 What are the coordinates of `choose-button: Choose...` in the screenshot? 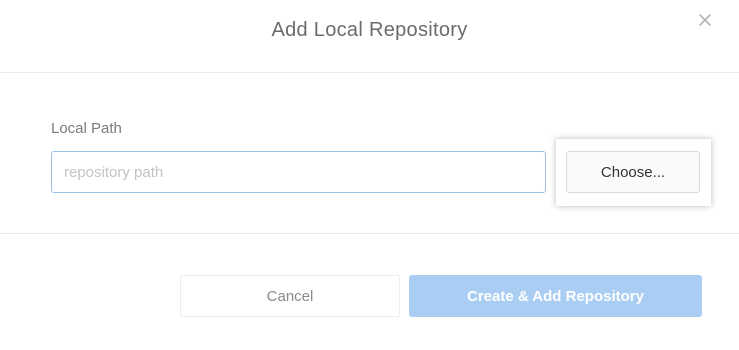 It's located at (633, 172).